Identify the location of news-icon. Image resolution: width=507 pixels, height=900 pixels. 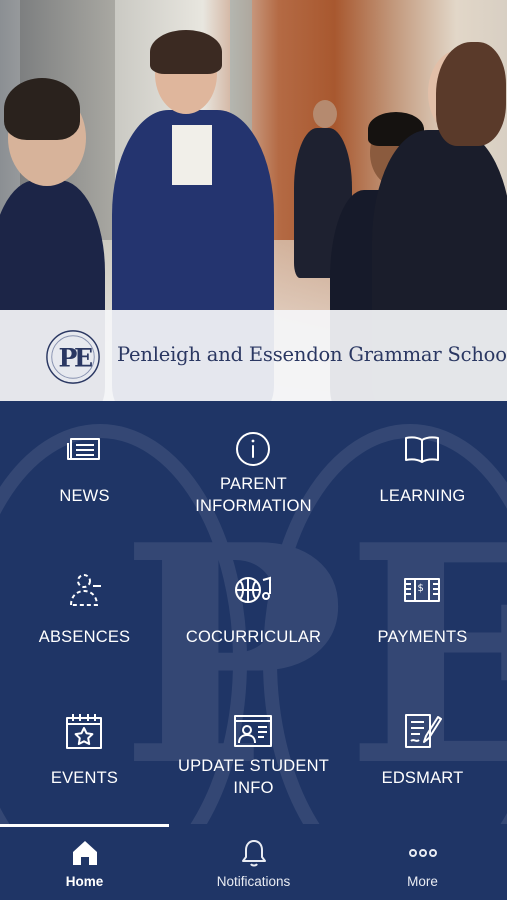
(84, 449).